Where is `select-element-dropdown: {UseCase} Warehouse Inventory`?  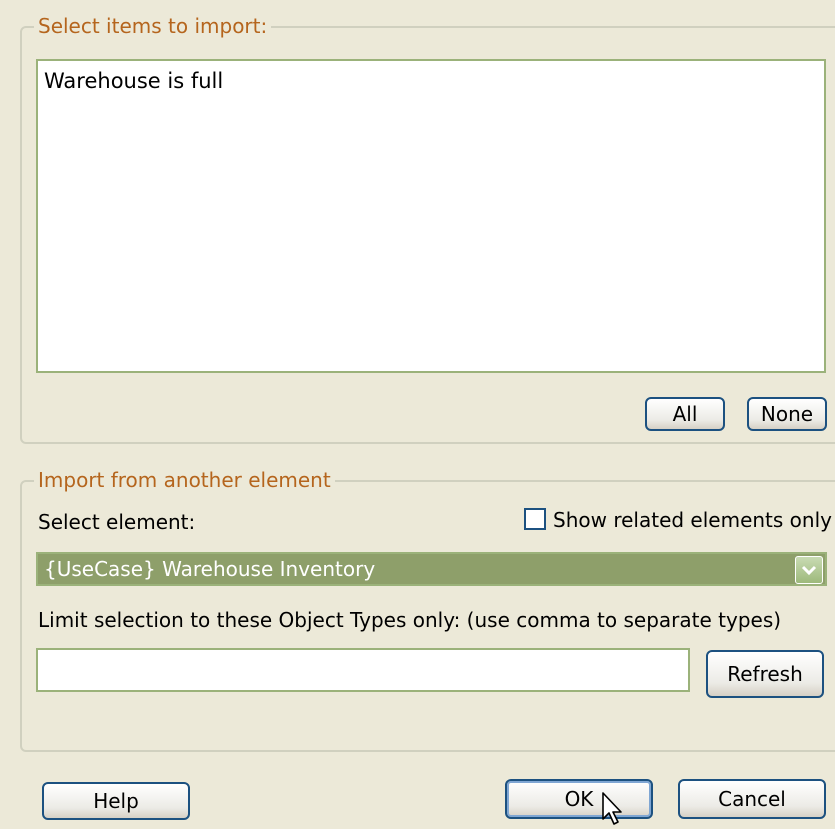 select-element-dropdown: {UseCase} Warehouse Inventory is located at coordinates (431, 569).